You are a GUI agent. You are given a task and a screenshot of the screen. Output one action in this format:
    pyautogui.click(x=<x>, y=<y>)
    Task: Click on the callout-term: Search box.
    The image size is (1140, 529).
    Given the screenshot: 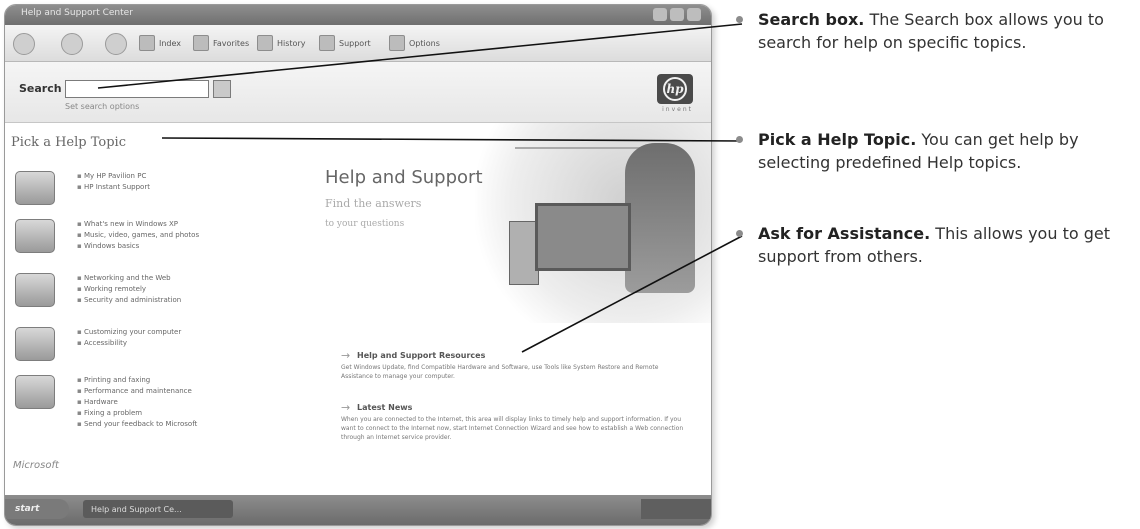 What is the action you would take?
    pyautogui.click(x=811, y=19)
    